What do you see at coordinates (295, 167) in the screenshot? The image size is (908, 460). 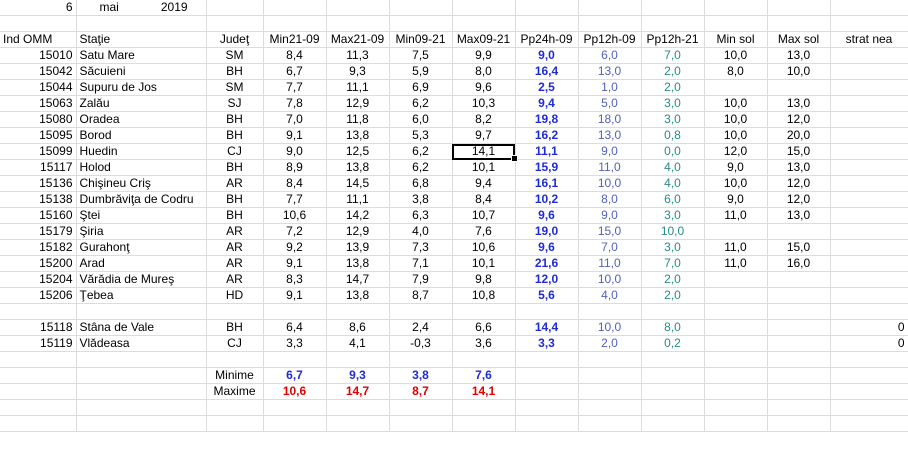 I see `table-cell: 8,9` at bounding box center [295, 167].